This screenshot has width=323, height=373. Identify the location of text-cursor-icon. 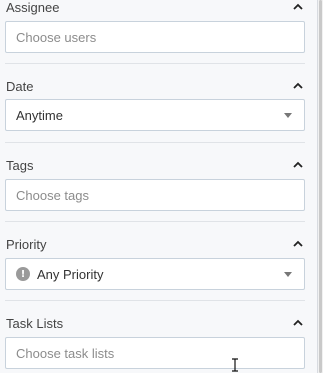
(235, 365).